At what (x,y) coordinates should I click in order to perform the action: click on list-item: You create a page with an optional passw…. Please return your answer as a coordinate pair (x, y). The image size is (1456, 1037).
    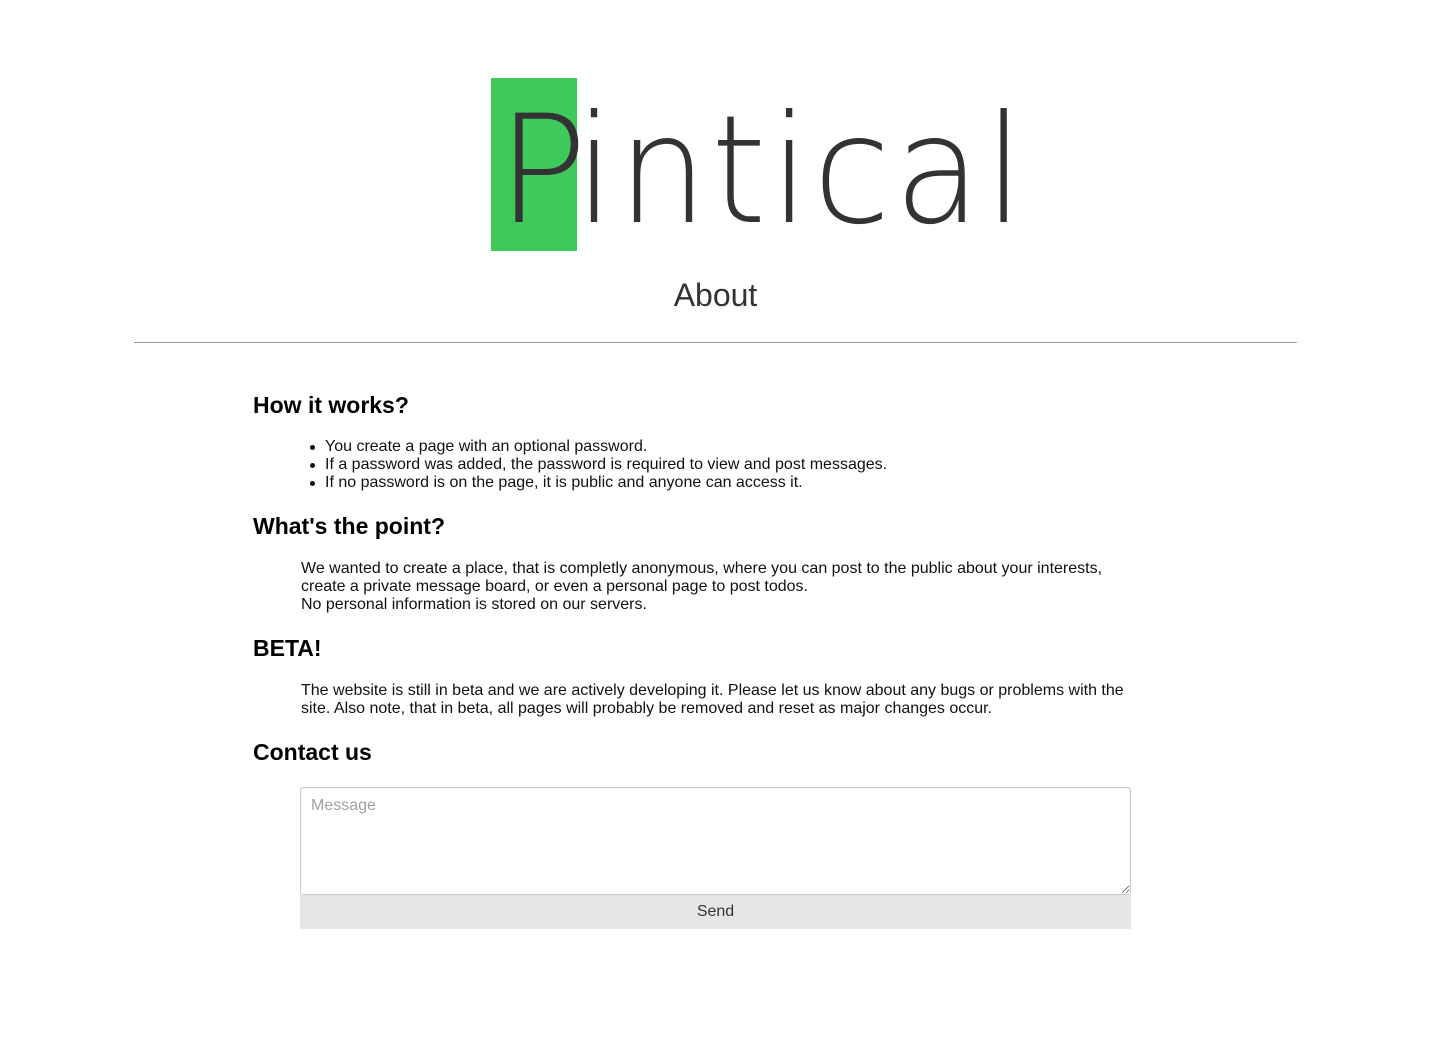
    Looking at the image, I should click on (598, 447).